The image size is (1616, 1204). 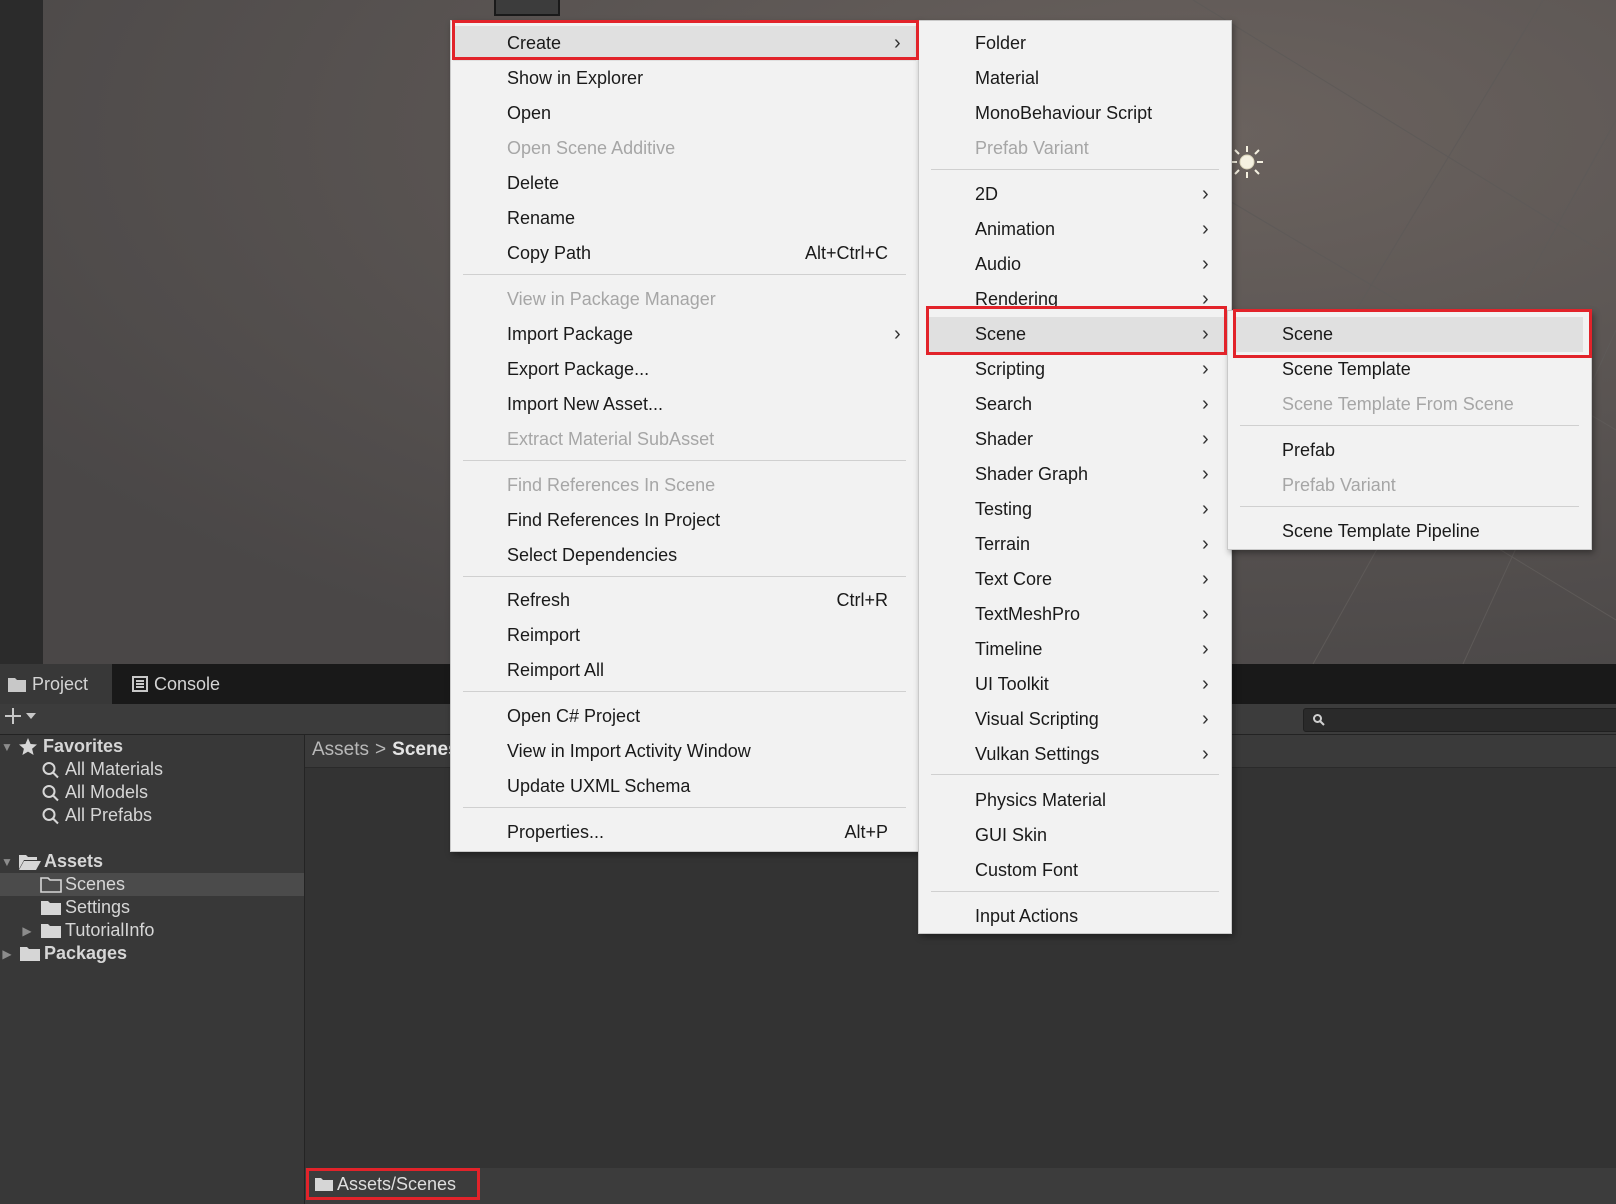 What do you see at coordinates (549, 253) in the screenshot?
I see `menu-item-label: Copy Path` at bounding box center [549, 253].